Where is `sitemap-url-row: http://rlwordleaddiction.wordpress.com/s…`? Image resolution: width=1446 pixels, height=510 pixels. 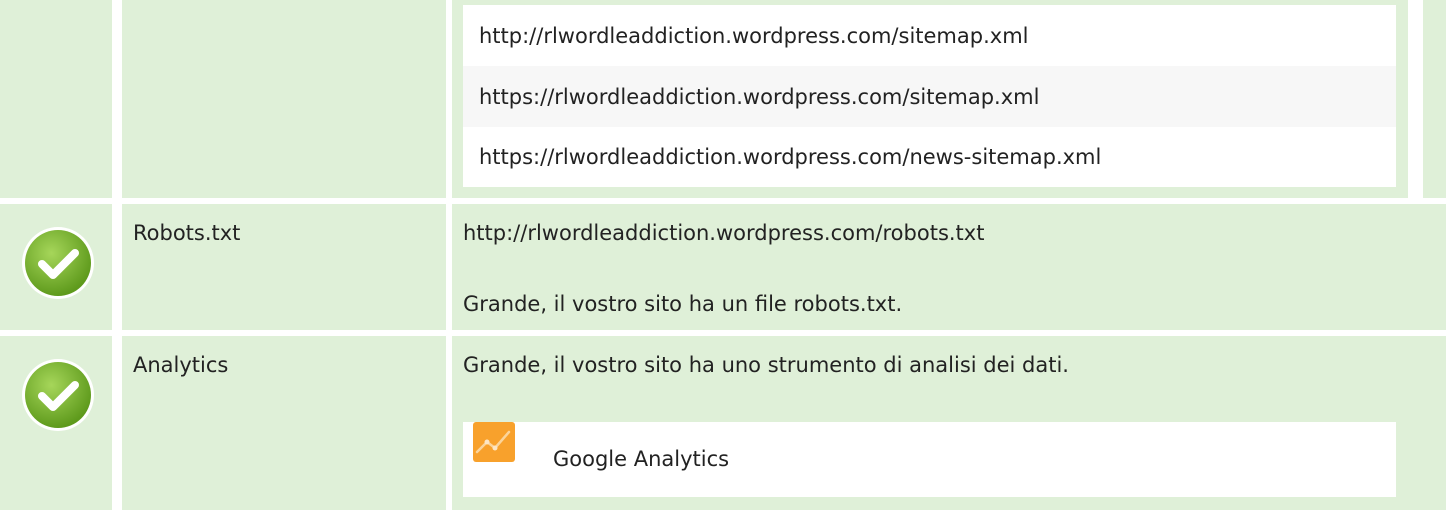 sitemap-url-row: http://rlwordleaddiction.wordpress.com/s… is located at coordinates (929, 35).